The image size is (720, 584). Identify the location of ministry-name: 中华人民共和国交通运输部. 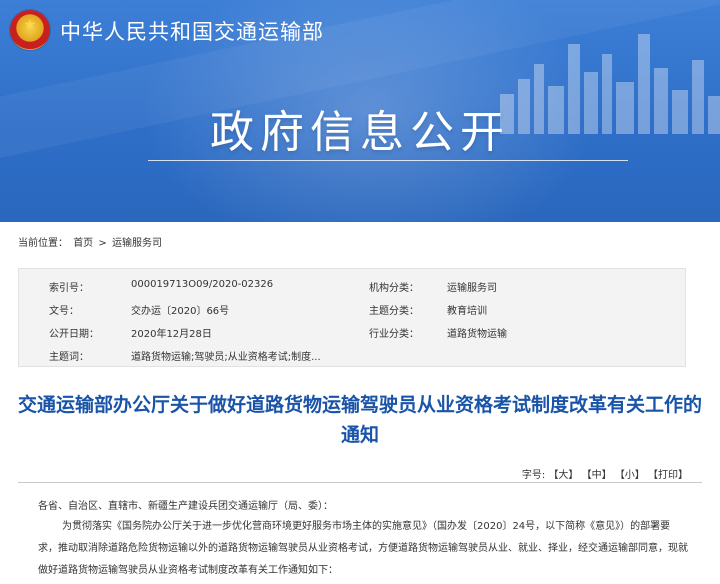
(192, 31).